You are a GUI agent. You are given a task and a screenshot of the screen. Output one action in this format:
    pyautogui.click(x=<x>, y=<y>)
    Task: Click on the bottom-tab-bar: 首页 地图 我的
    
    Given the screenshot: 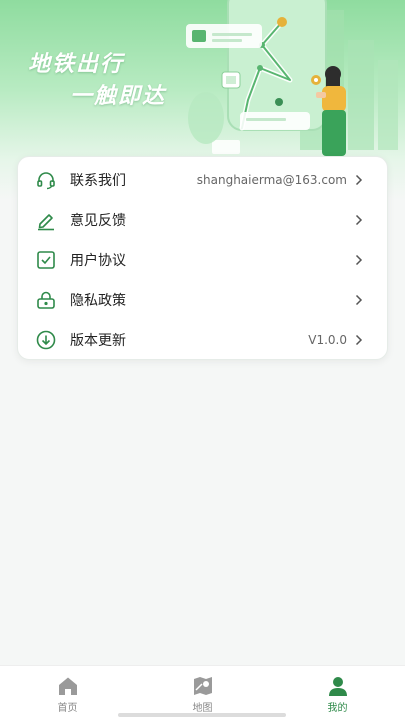 What is the action you would take?
    pyautogui.click(x=202, y=692)
    